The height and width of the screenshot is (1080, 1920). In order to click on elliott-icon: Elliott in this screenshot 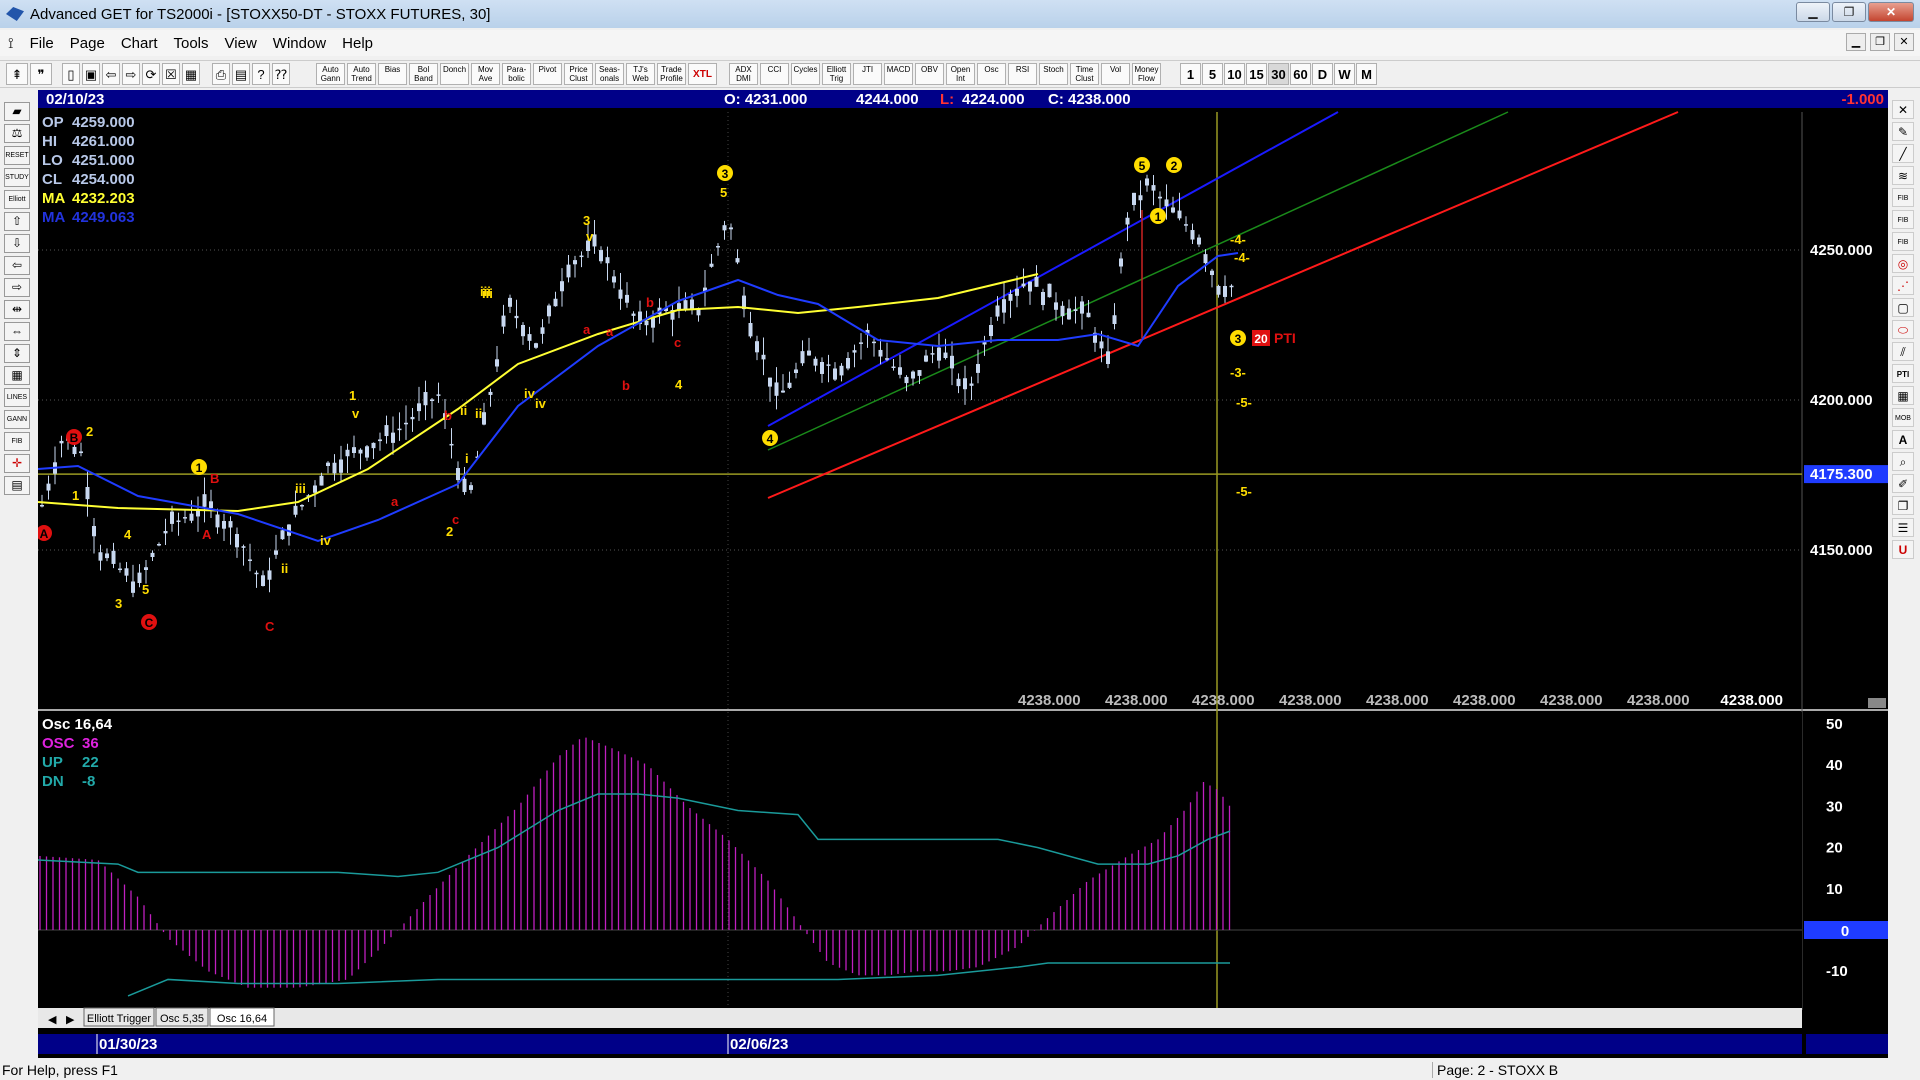, I will do `click(17, 199)`.